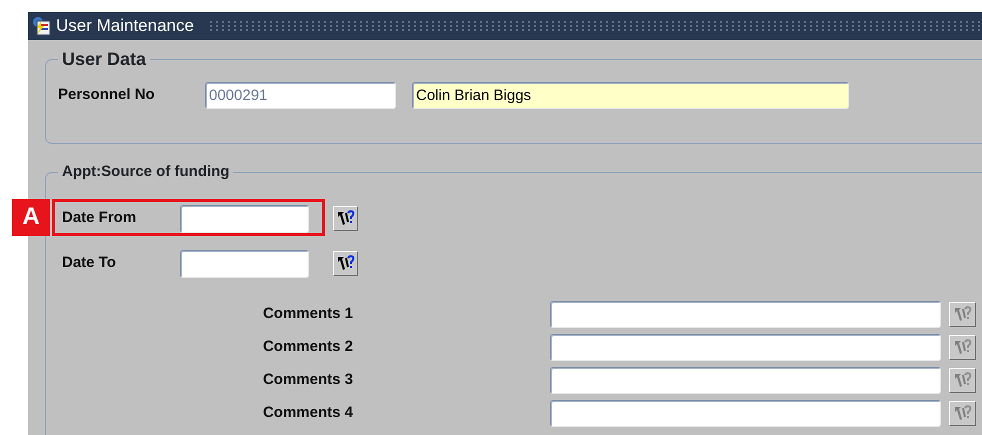 The image size is (982, 435). What do you see at coordinates (300, 95) in the screenshot?
I see `text-field: 0000291` at bounding box center [300, 95].